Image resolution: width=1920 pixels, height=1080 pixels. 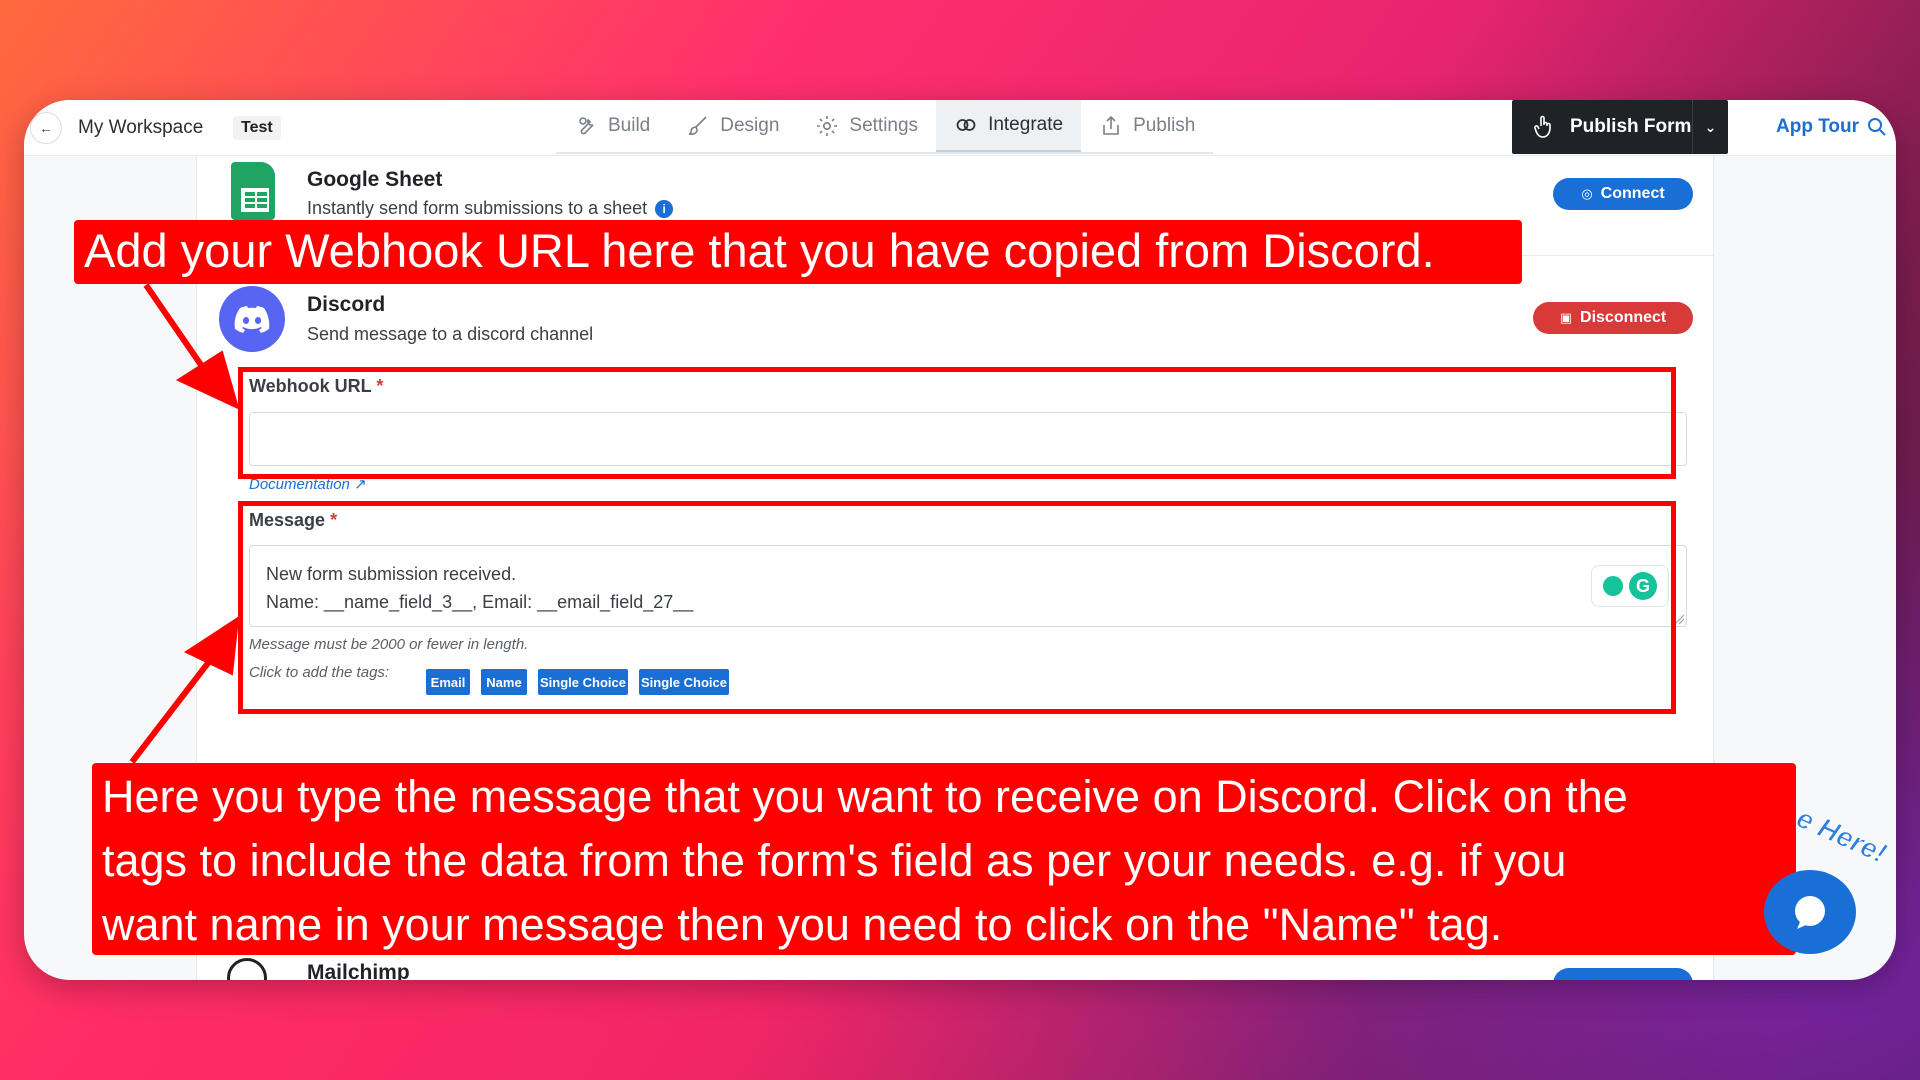 I want to click on message-highlight-box, so click(x=957, y=607).